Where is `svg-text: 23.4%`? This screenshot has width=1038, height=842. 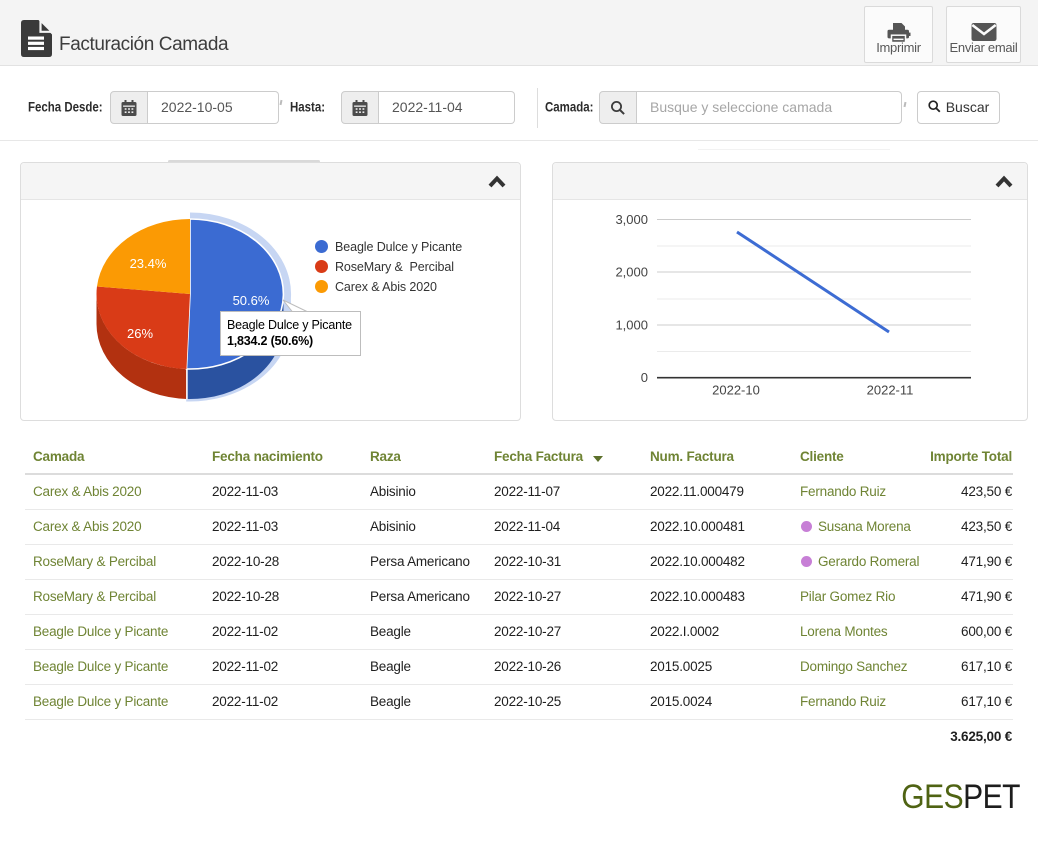 svg-text: 23.4% is located at coordinates (148, 263).